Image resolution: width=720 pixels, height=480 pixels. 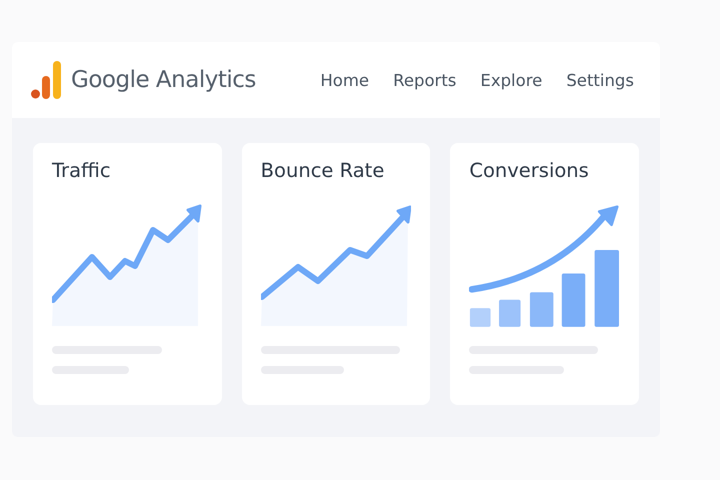 I want to click on nav-link: Reports, so click(x=424, y=80).